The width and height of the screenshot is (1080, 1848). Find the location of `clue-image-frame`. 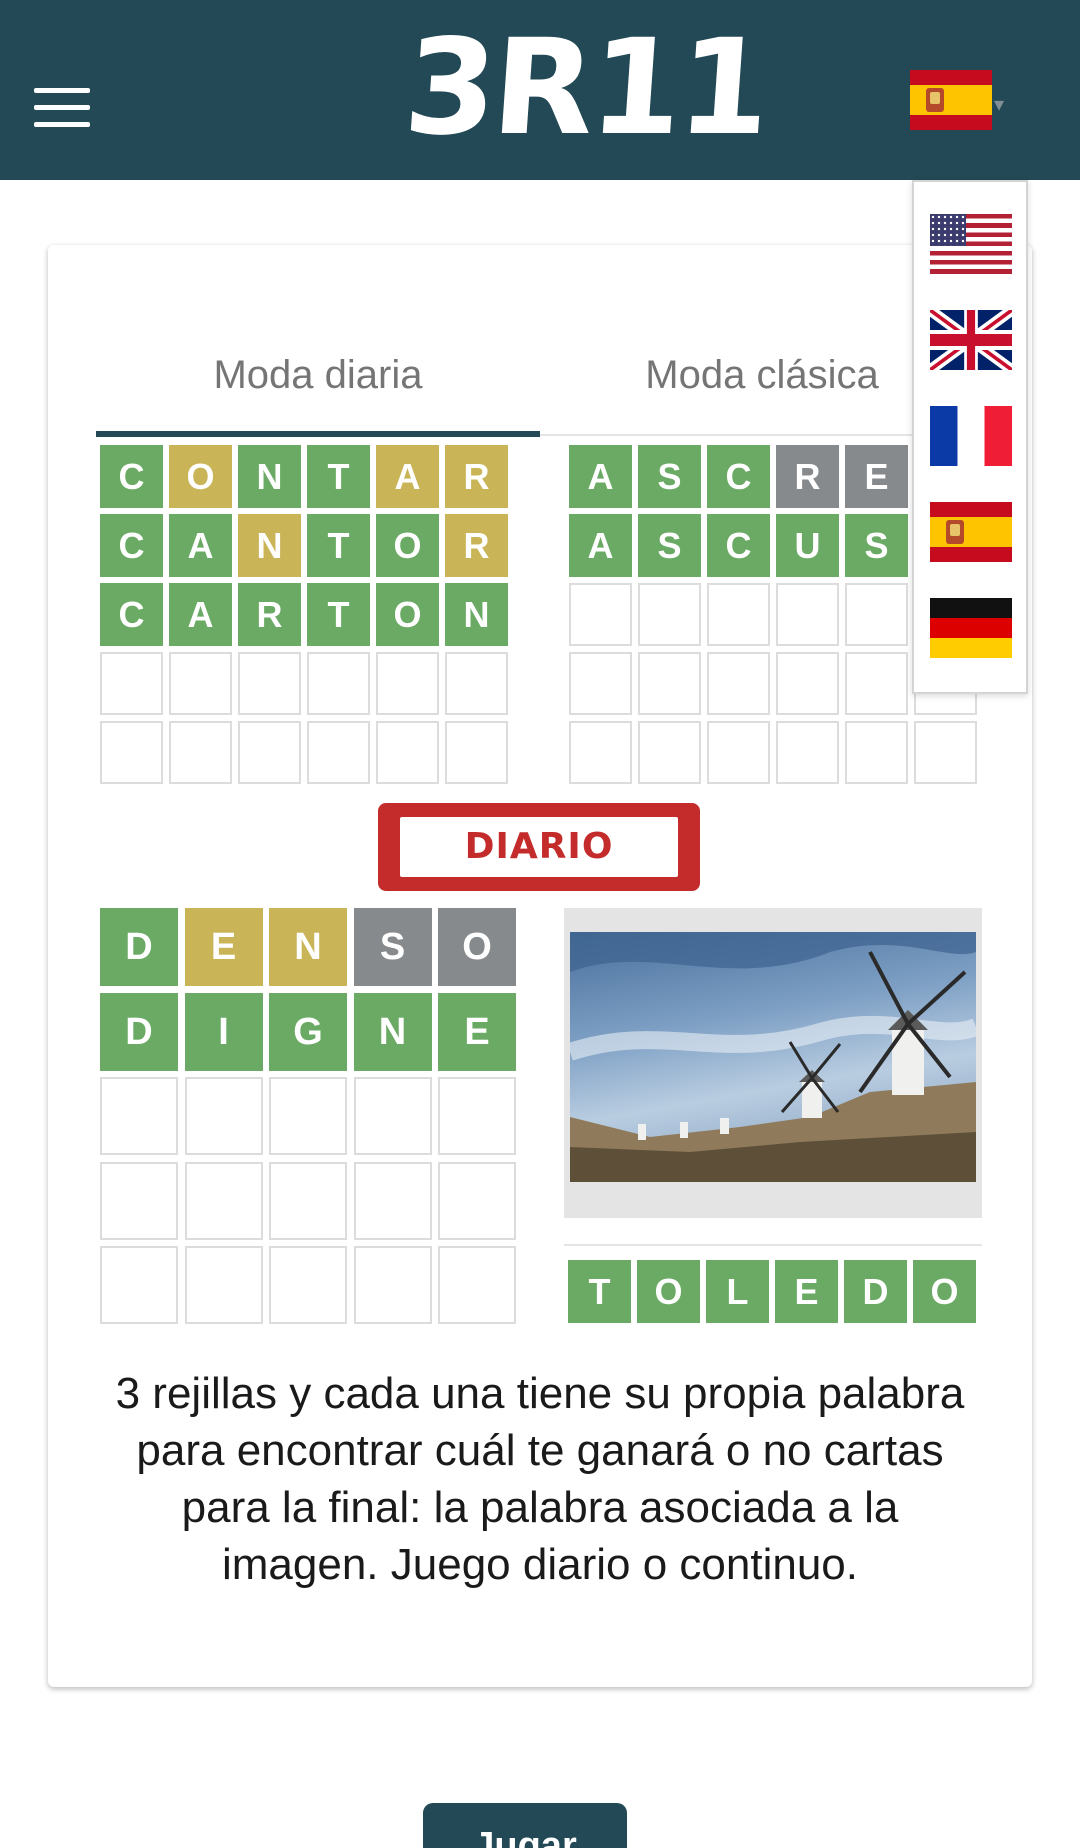

clue-image-frame is located at coordinates (773, 1063).